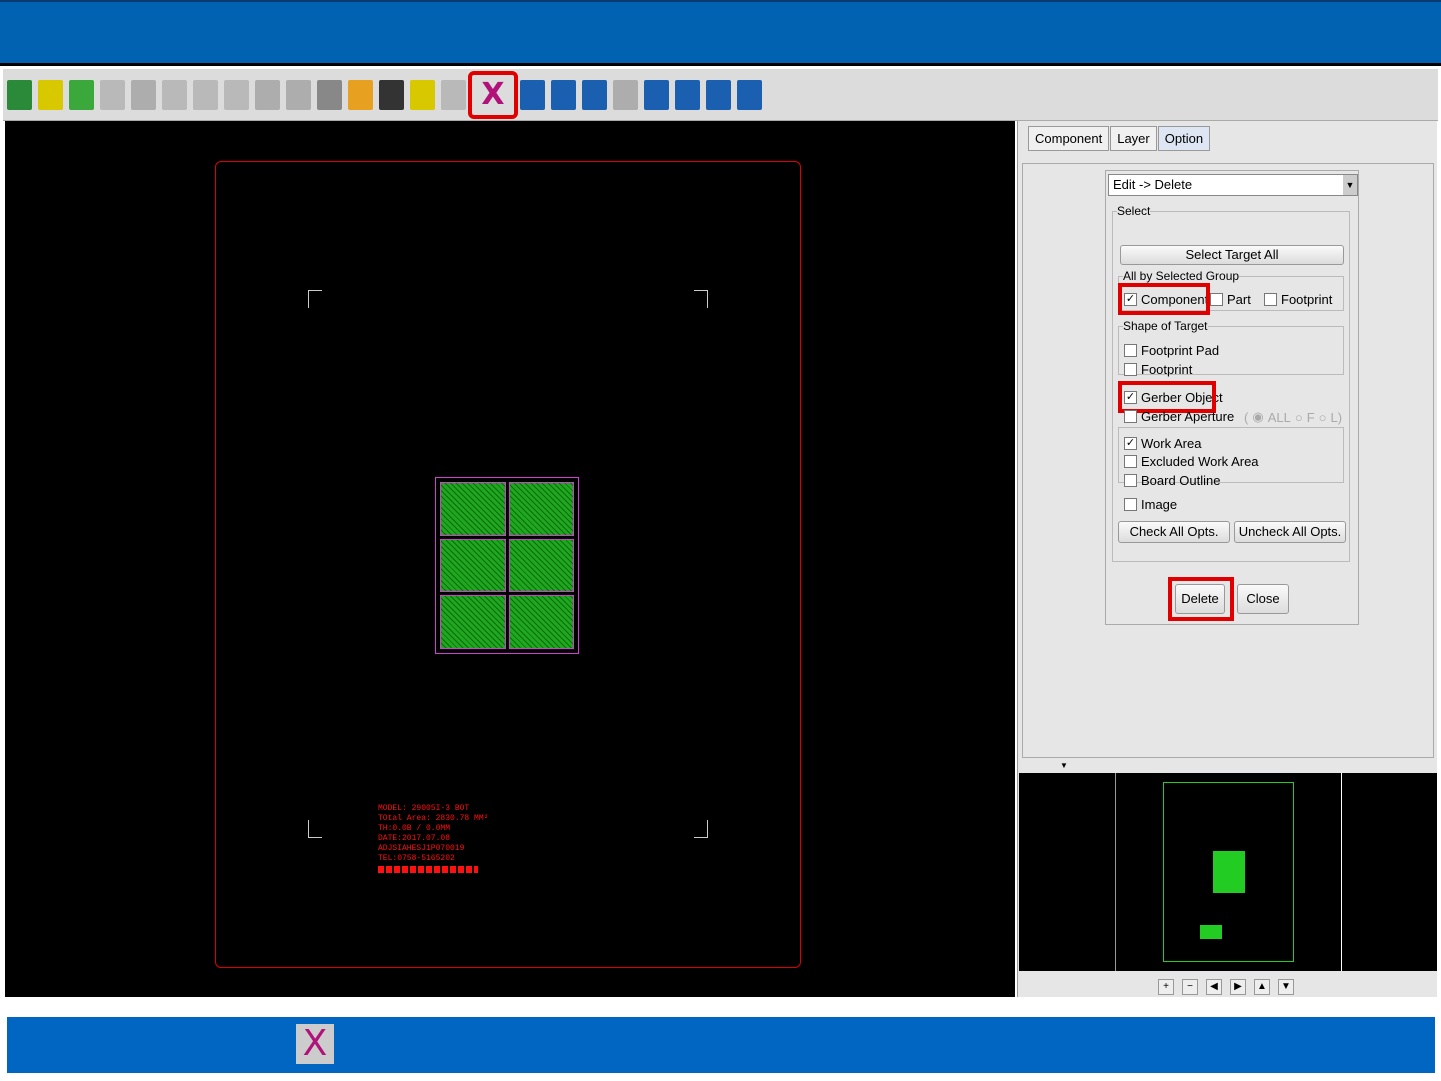  I want to click on overview-viewport, so click(1228, 872).